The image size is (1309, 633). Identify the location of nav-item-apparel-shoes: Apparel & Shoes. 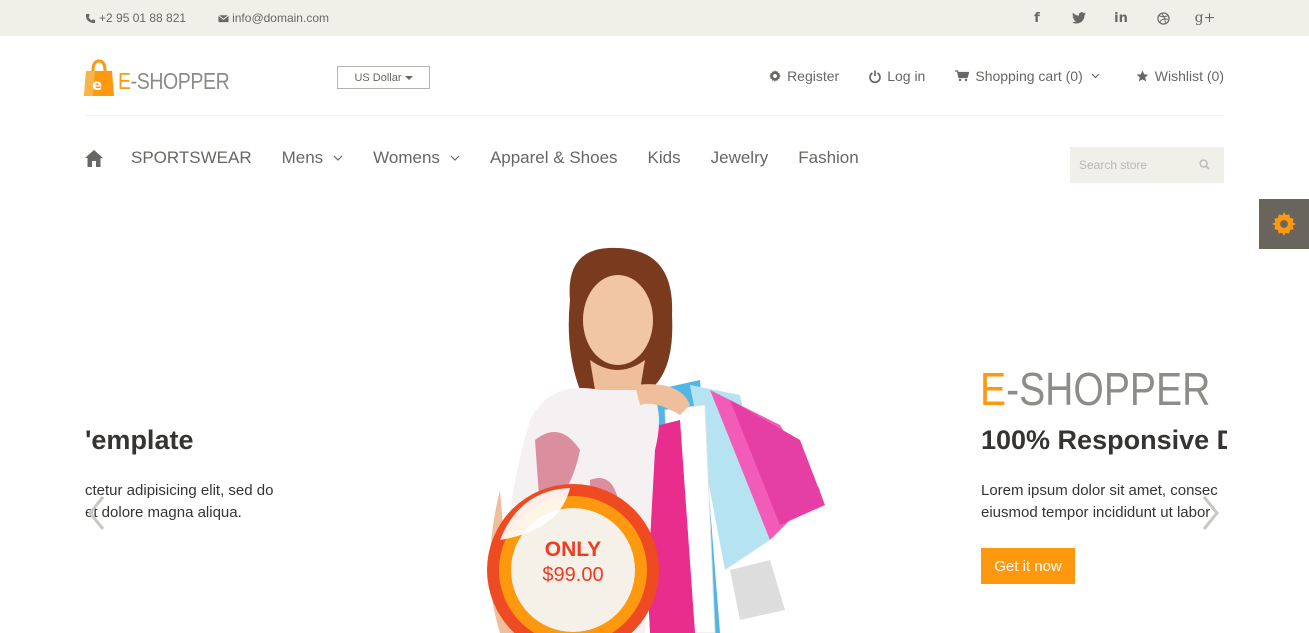
(554, 158).